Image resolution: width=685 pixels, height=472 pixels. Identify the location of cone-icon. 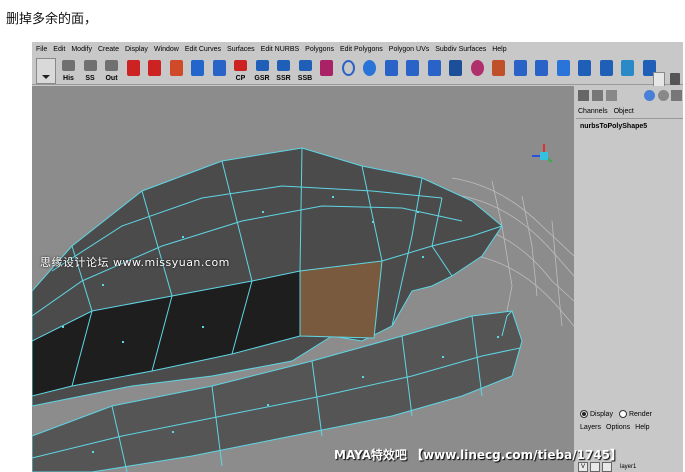
(434, 70).